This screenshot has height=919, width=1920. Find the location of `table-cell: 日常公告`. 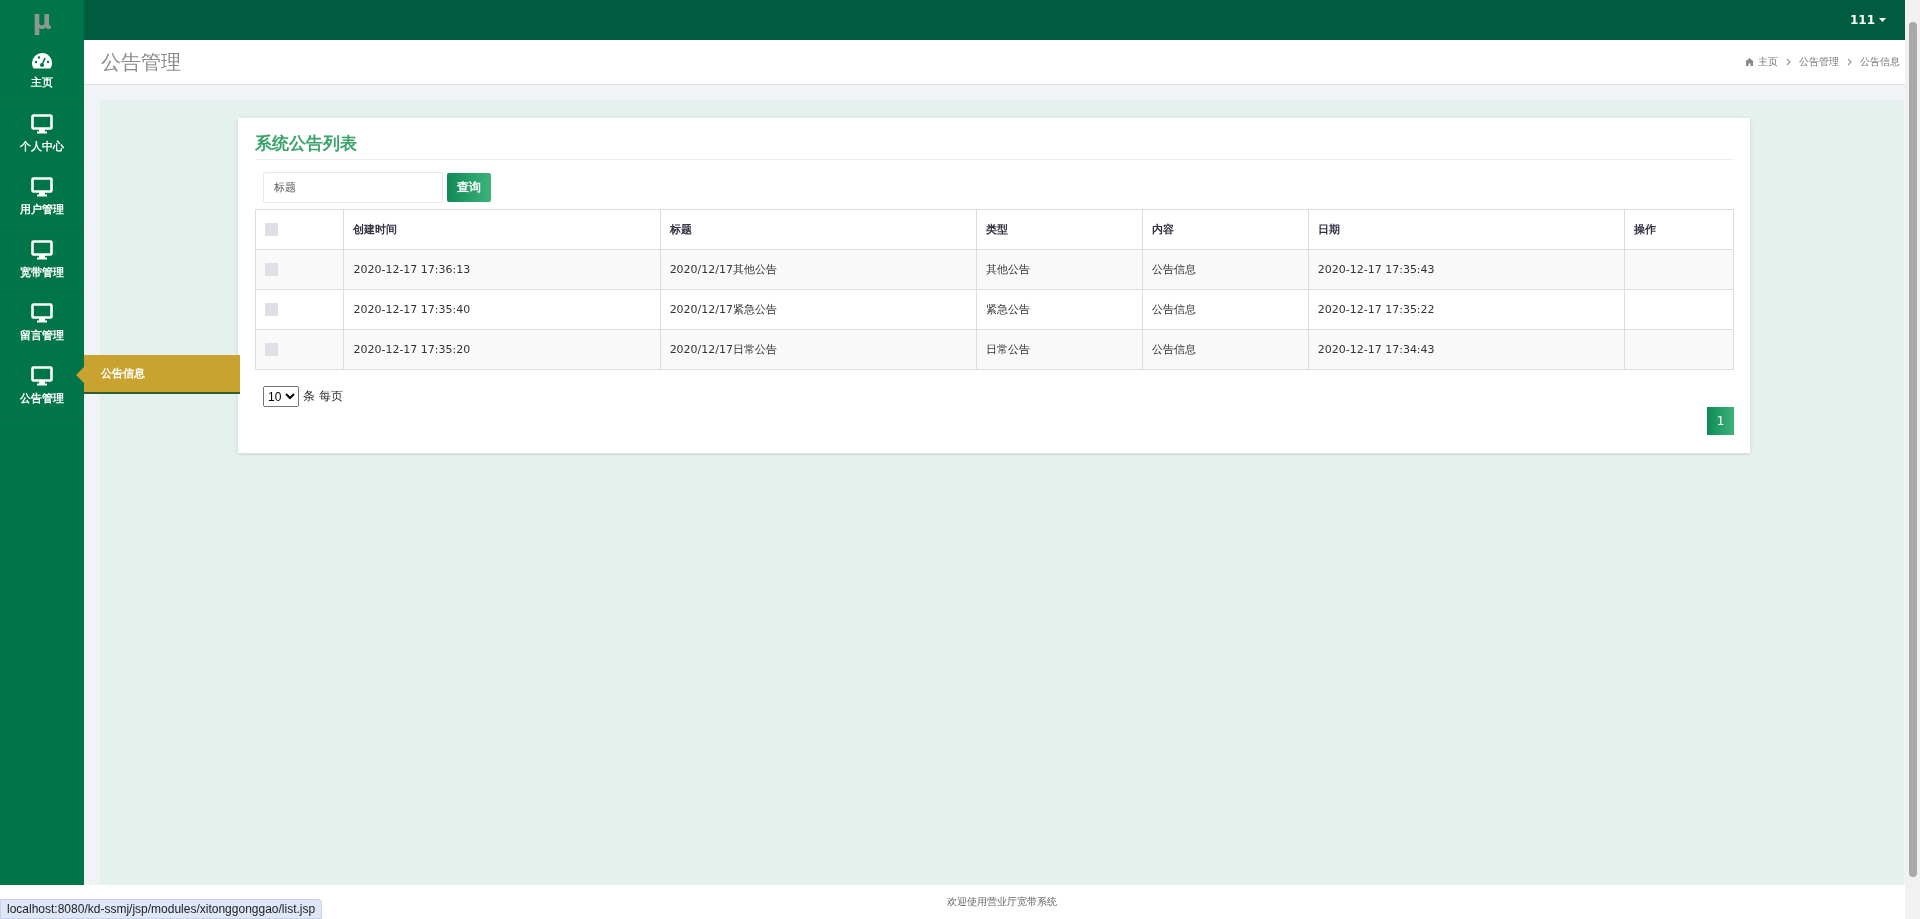

table-cell: 日常公告 is located at coordinates (1059, 349).